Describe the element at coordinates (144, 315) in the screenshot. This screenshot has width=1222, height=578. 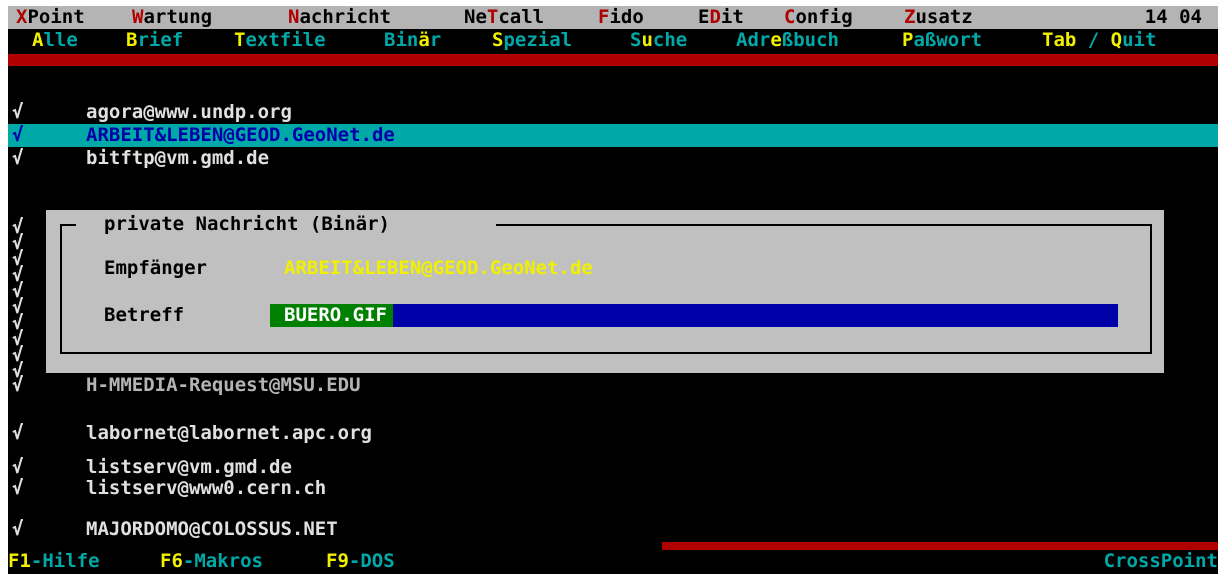
I see `subject-label: Betreff` at that location.